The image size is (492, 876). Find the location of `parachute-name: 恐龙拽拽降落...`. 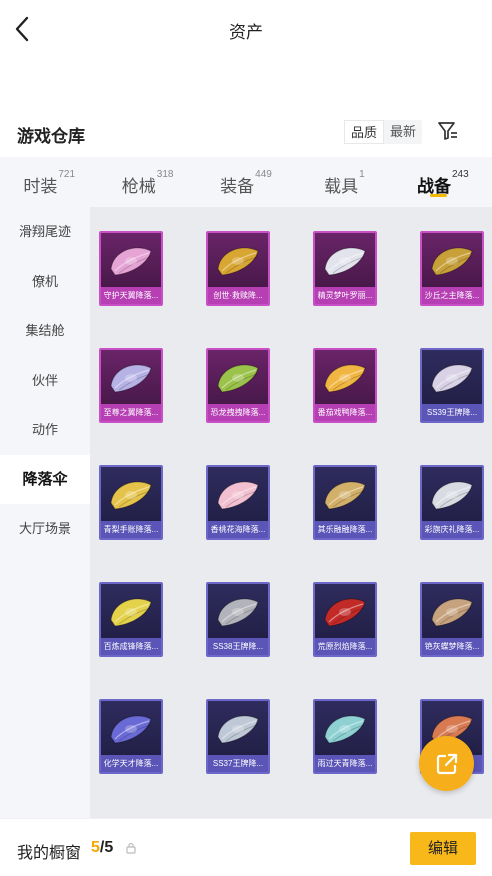

parachute-name: 恐龙拽拽降落... is located at coordinates (238, 412).